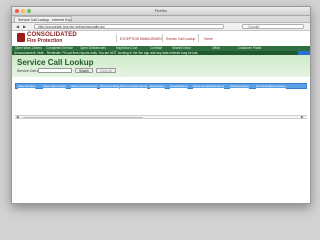  I want to click on search-button: Search, so click(84, 70).